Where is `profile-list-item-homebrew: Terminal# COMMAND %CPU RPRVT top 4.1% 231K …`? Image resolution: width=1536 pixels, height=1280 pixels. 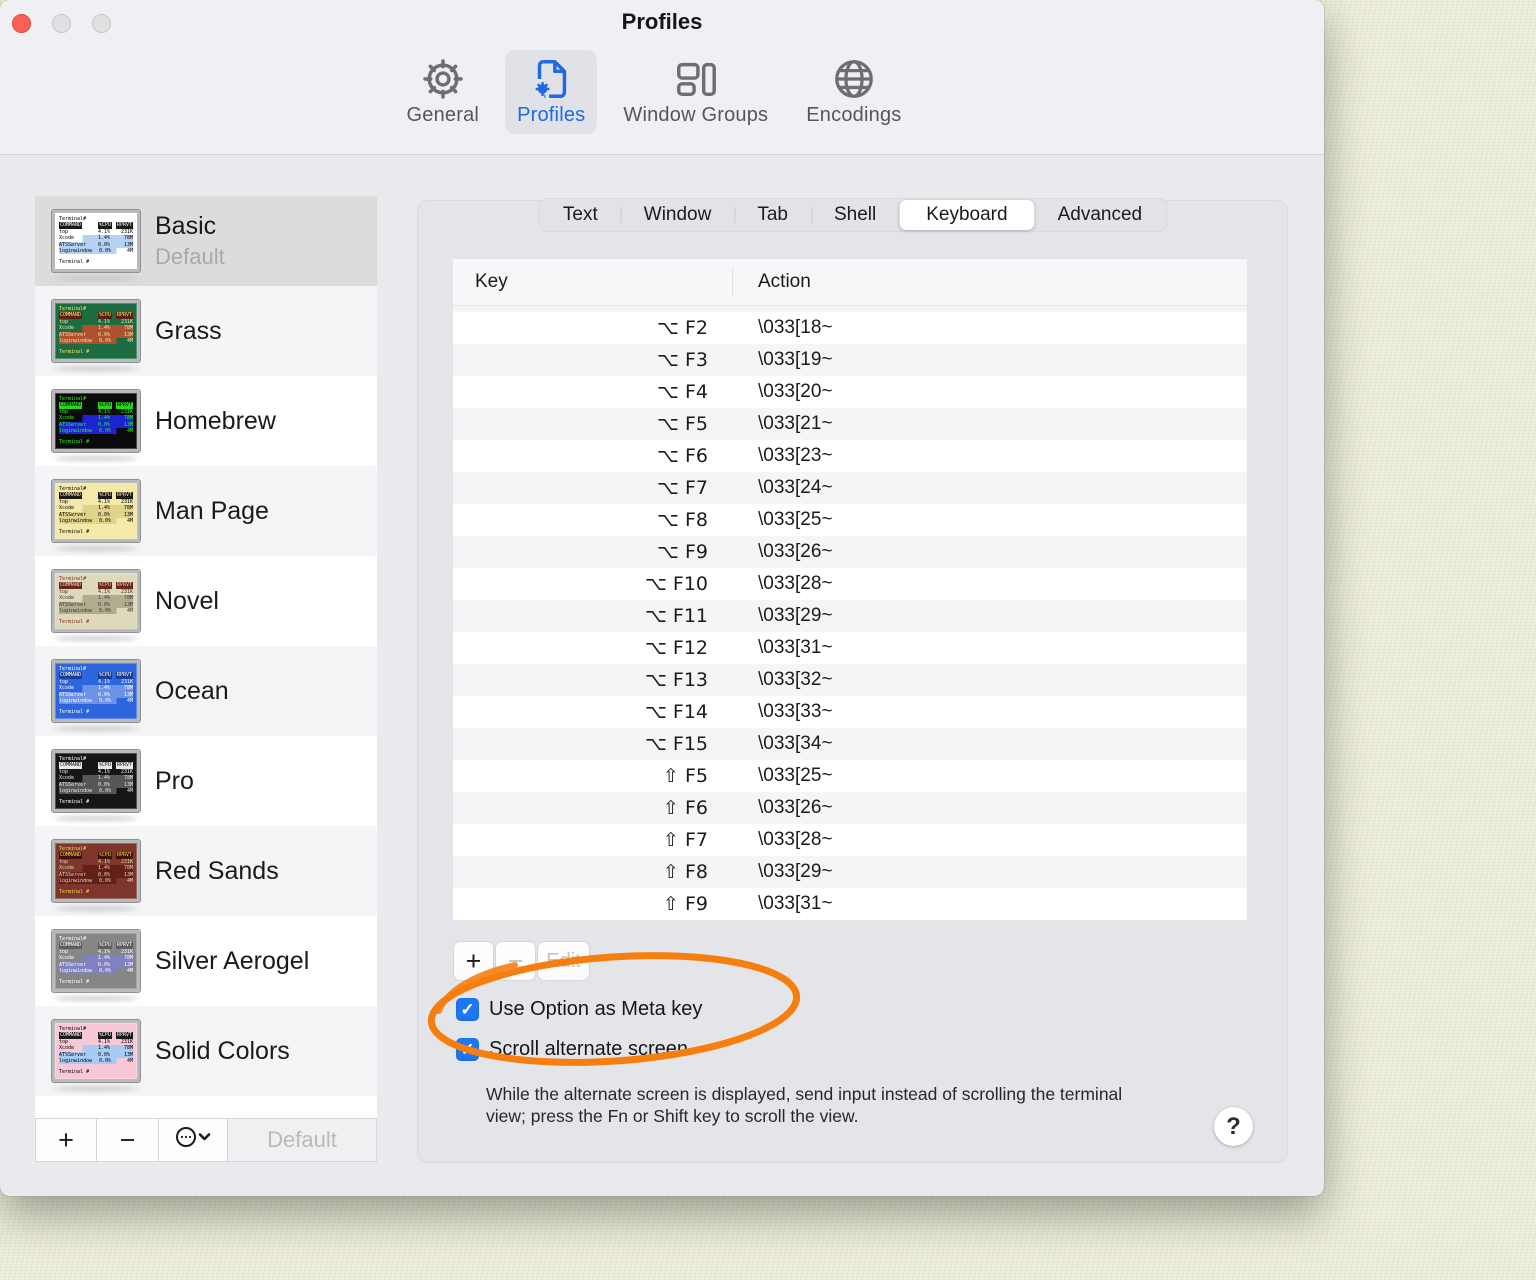
profile-list-item-homebrew: Terminal# COMMAND %CPU RPRVT top 4.1% 231K … is located at coordinates (206, 421).